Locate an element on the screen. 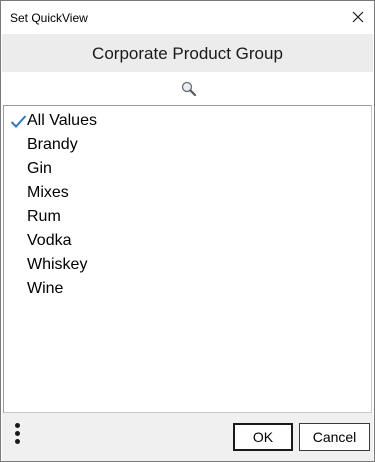 Image resolution: width=375 pixels, height=462 pixels. list-item: Rum is located at coordinates (187, 218).